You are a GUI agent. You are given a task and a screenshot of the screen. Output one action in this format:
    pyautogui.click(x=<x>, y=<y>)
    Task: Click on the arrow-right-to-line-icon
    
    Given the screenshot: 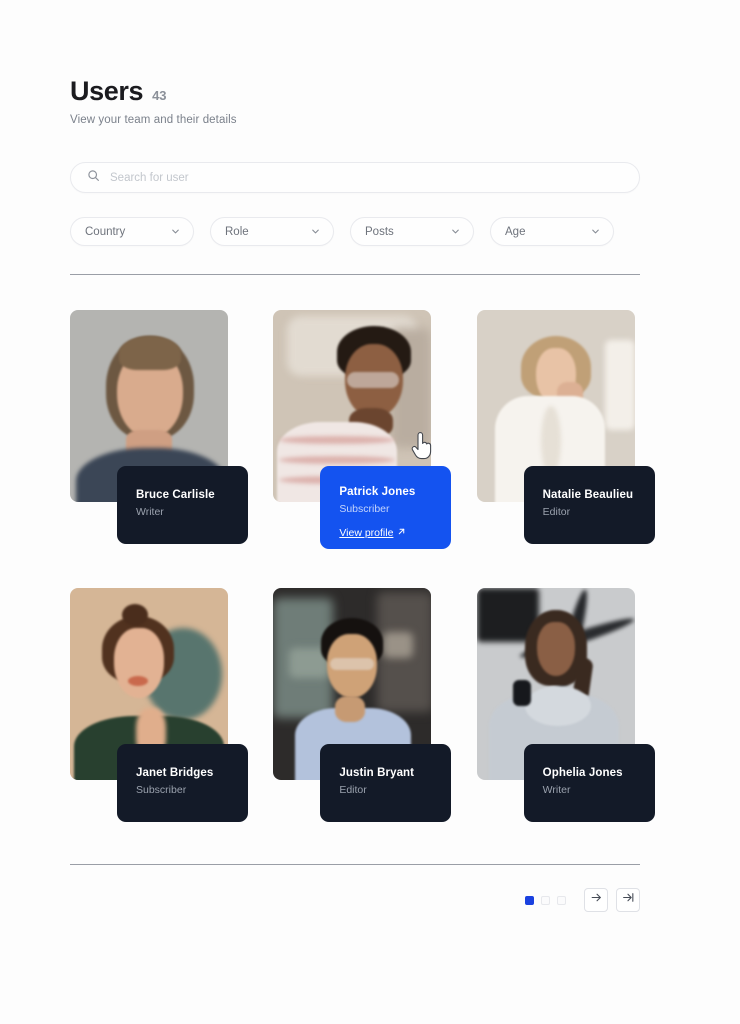 What is the action you would take?
    pyautogui.click(x=628, y=900)
    